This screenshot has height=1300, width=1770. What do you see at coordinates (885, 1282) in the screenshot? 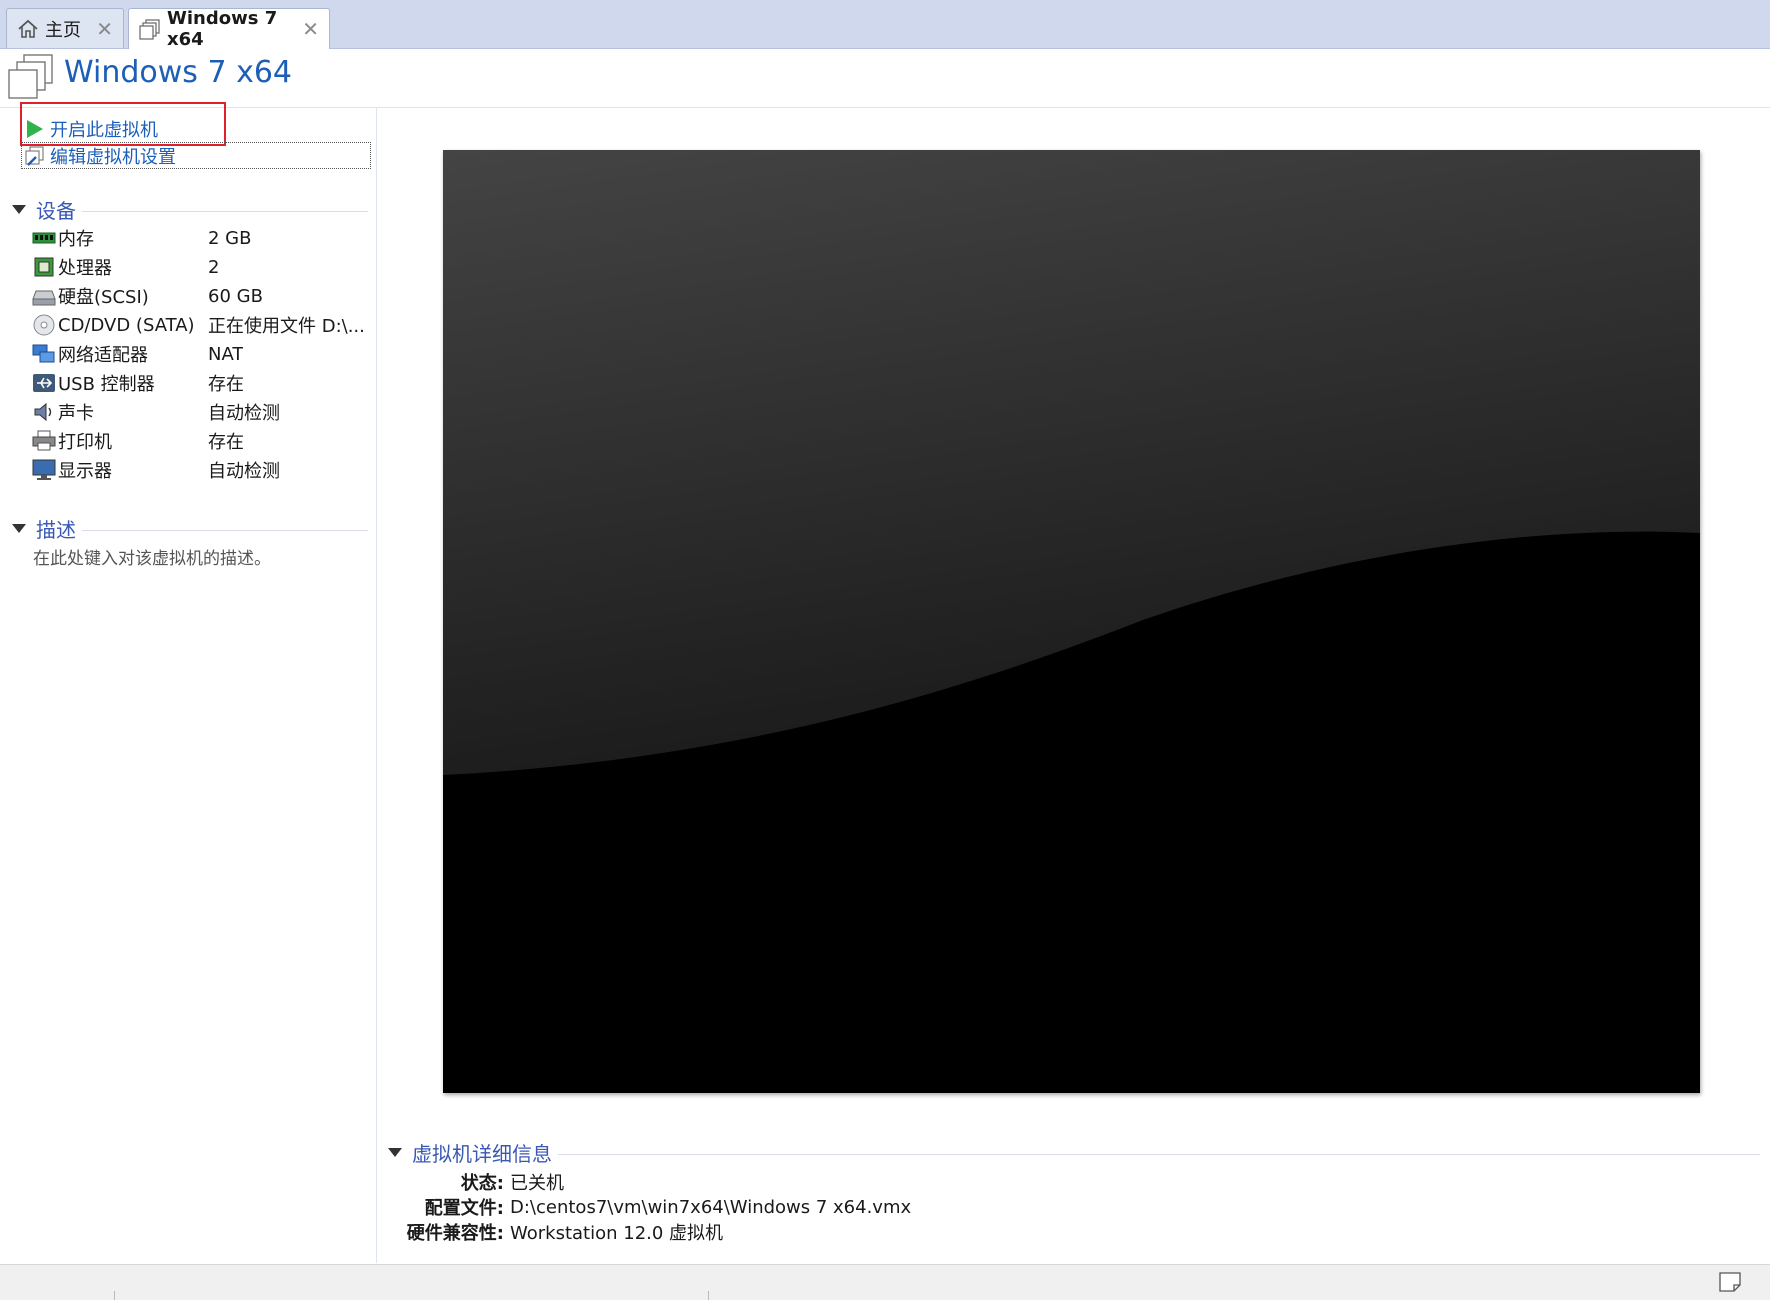
I see `status-bar` at bounding box center [885, 1282].